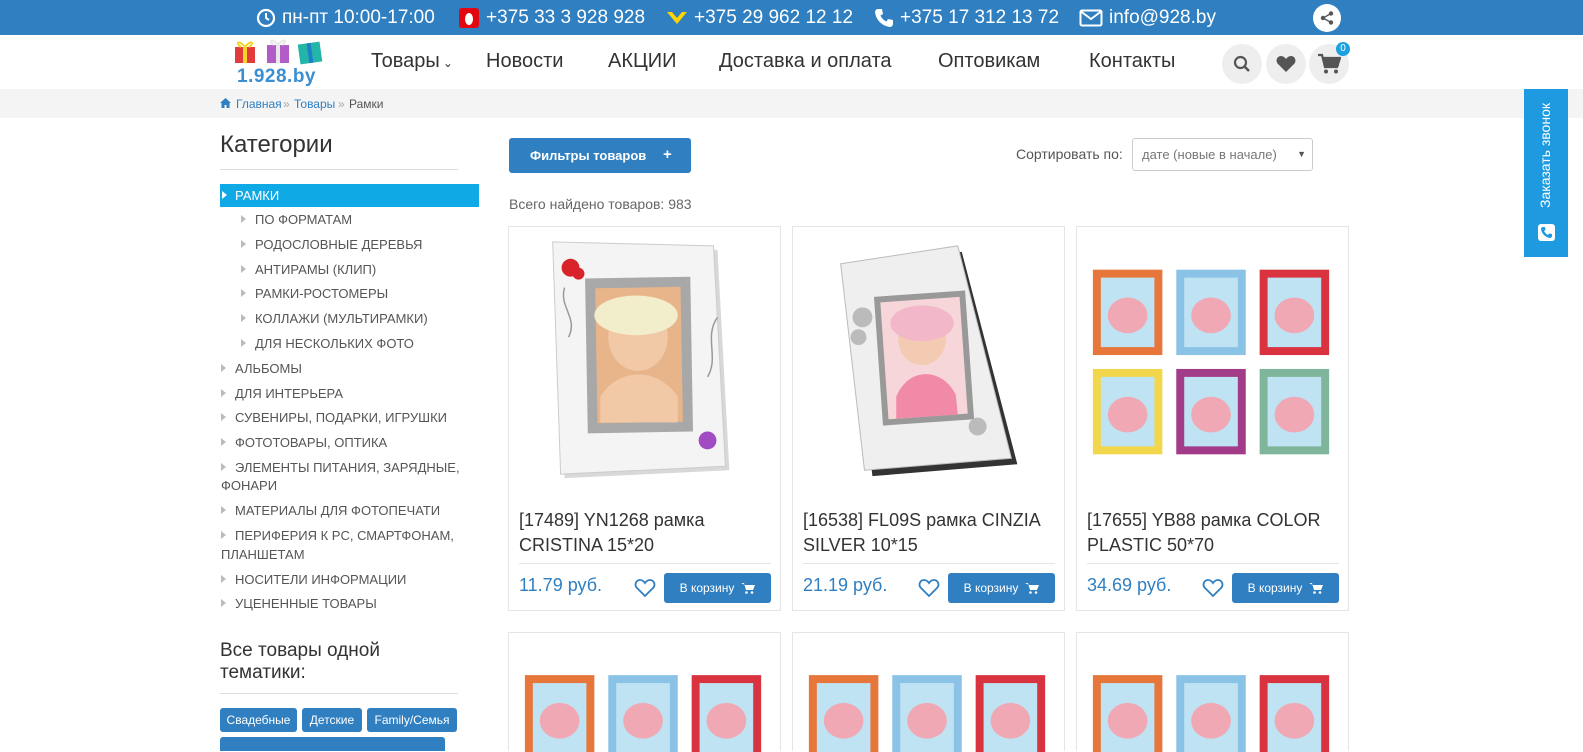 Image resolution: width=1583 pixels, height=752 pixels. I want to click on nav-promotions: АКЦИИ, so click(642, 61).